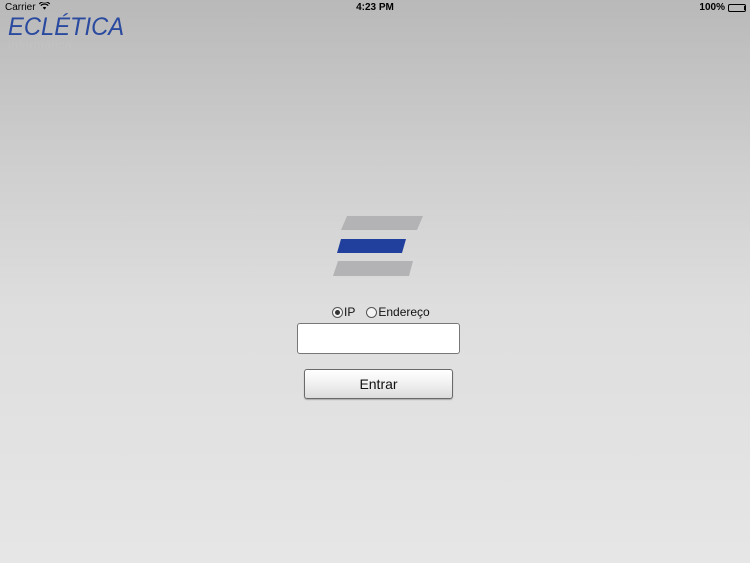  I want to click on ecletica-e-logo-icon, so click(378, 246).